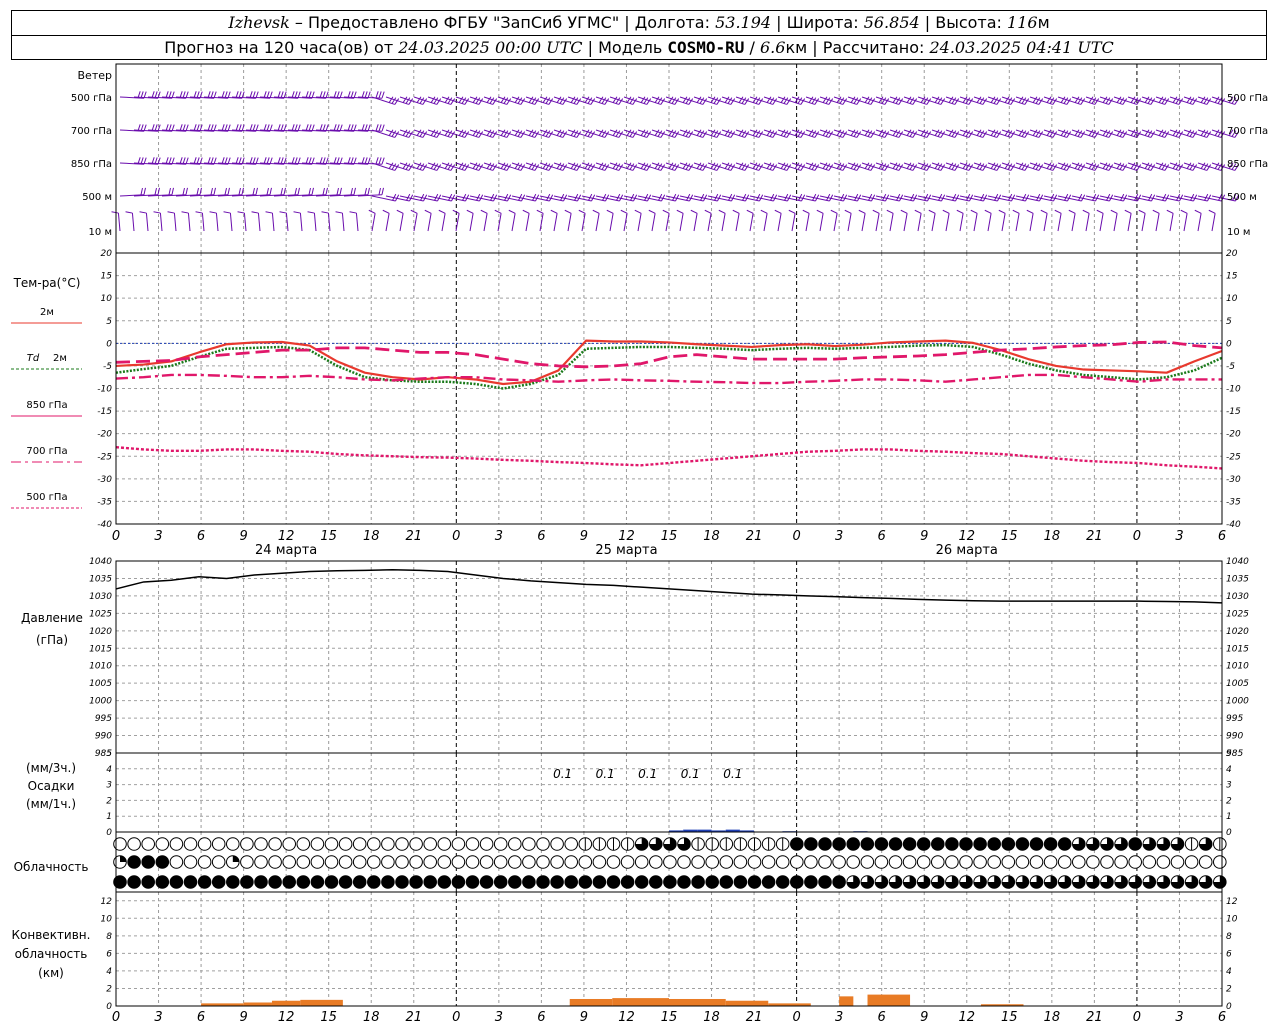 This screenshot has height=1024, width=1280. What do you see at coordinates (243, 536) in the screenshot?
I see `x-tick-label: 9` at bounding box center [243, 536].